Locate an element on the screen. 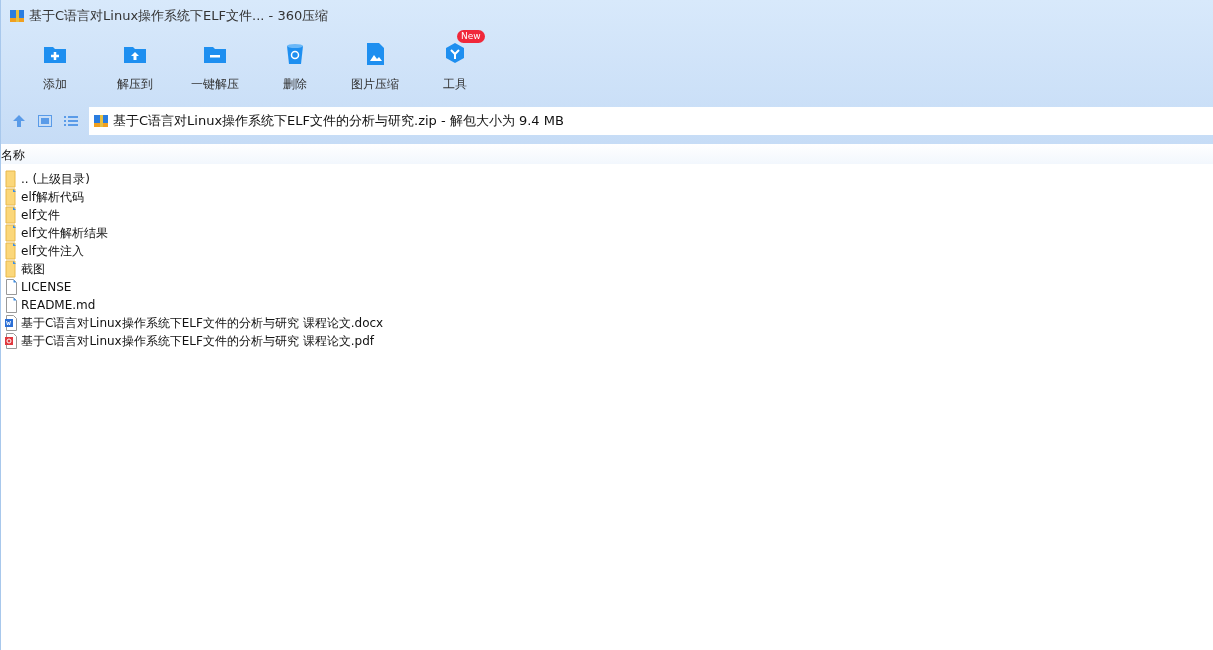 The image size is (1213, 650). file-name: LICENSE is located at coordinates (46, 287).